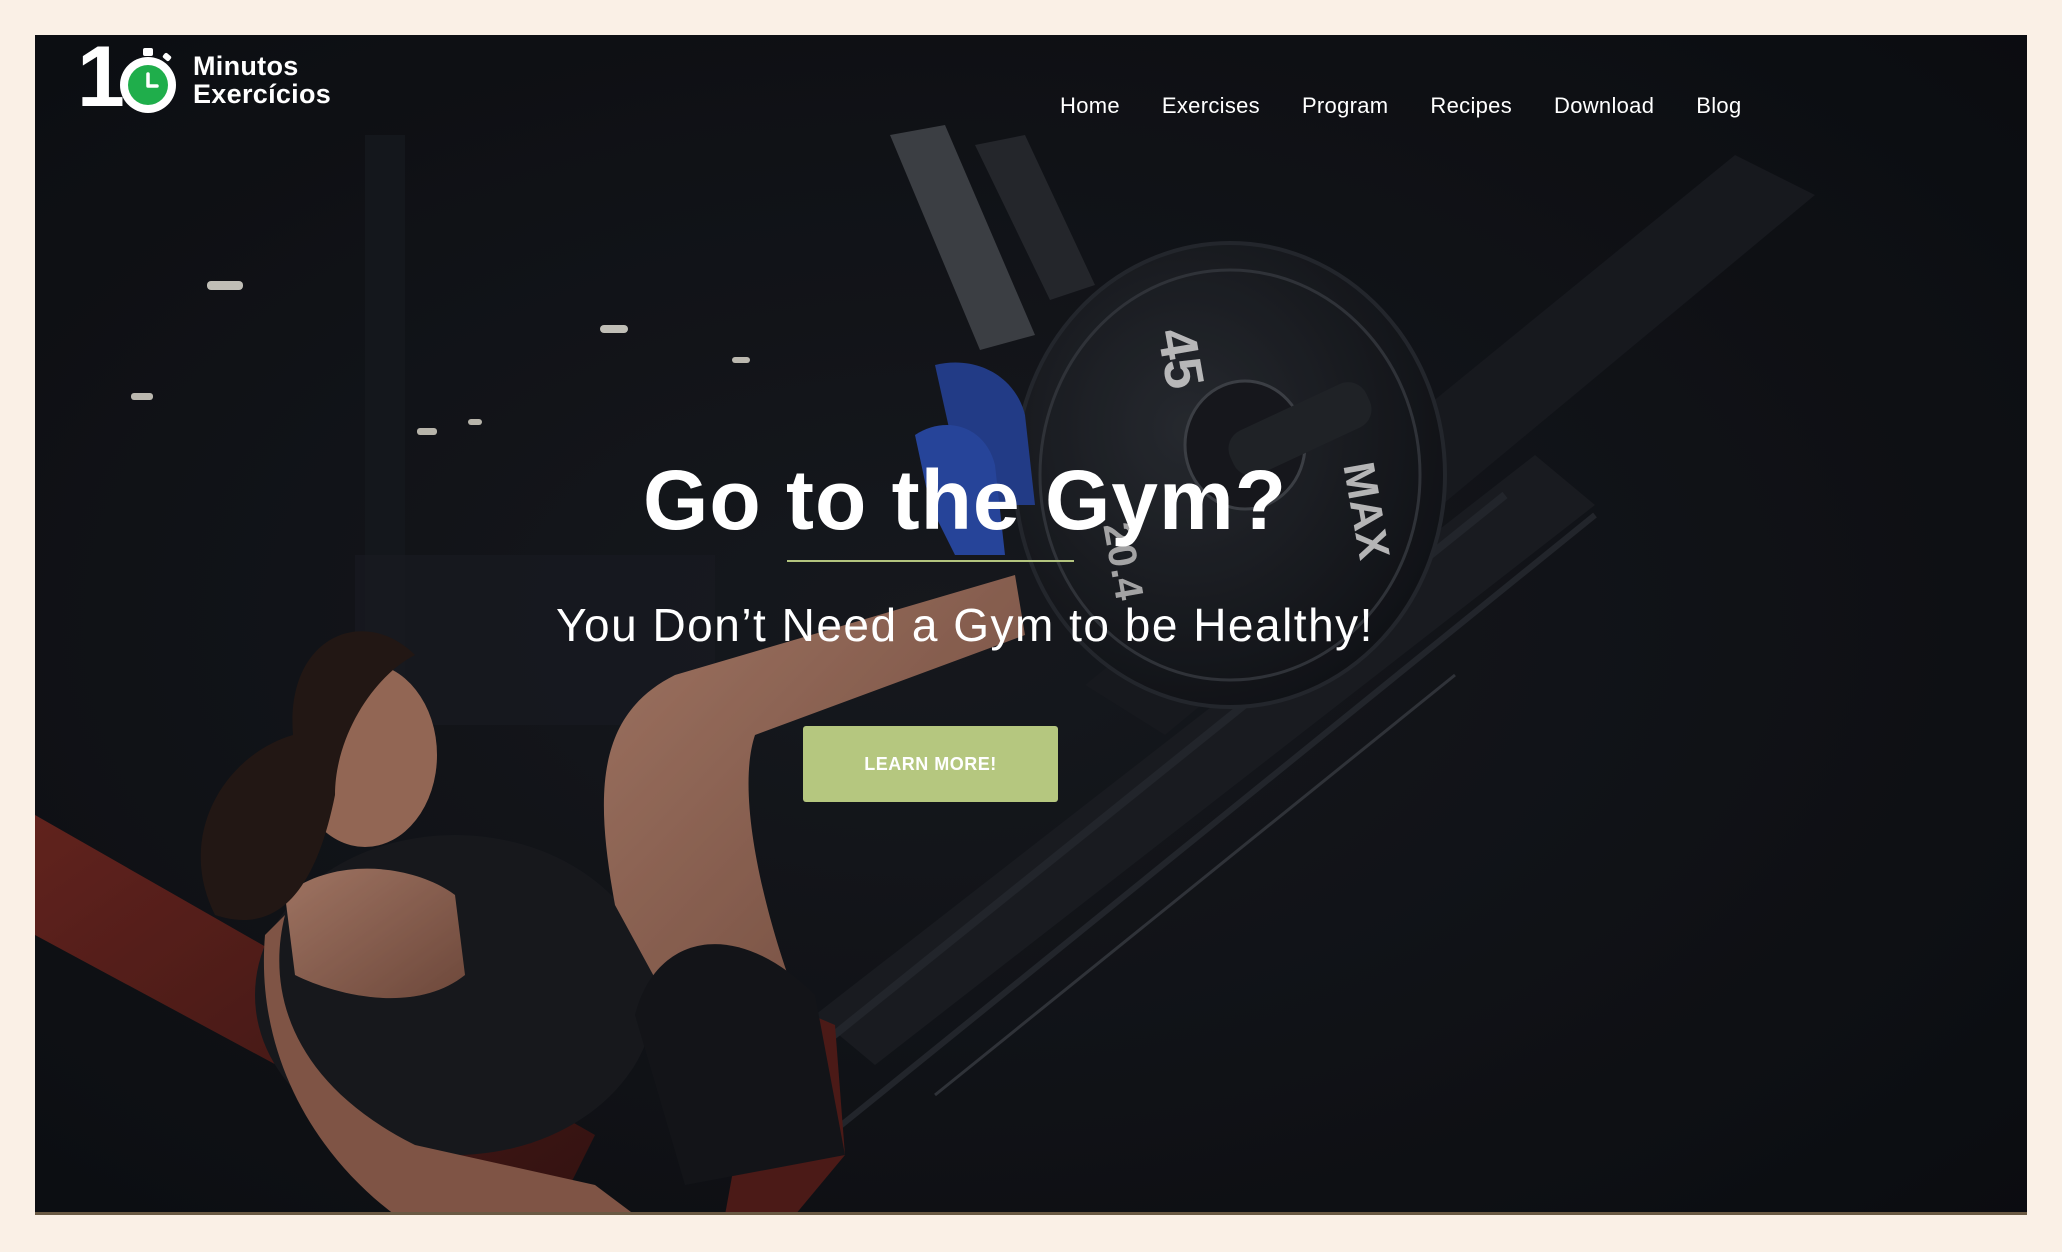  What do you see at coordinates (262, 94) in the screenshot?
I see `logo-line-2: Exercícios` at bounding box center [262, 94].